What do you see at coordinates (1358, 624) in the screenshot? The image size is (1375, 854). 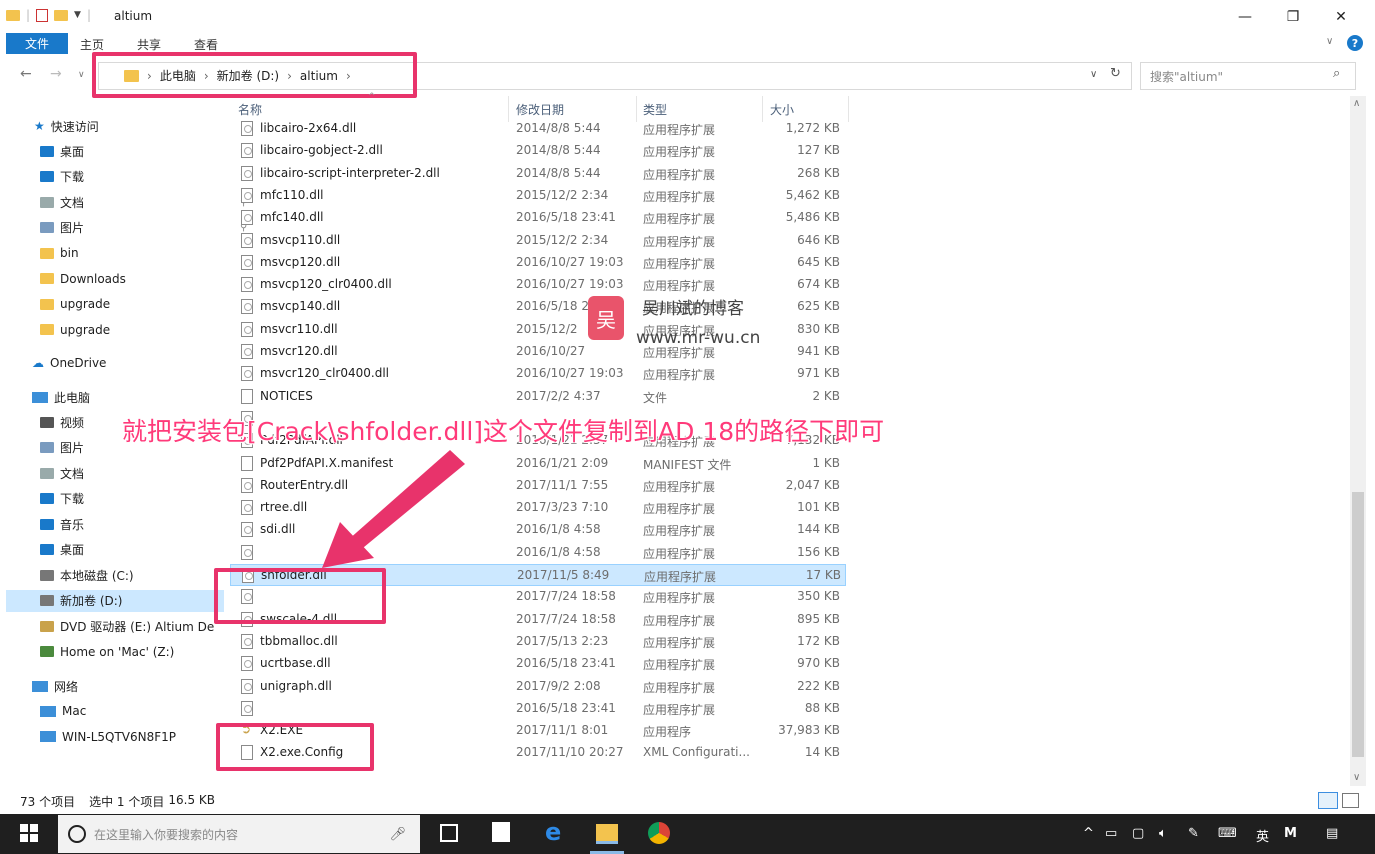 I see `scrollbar-thumb` at bounding box center [1358, 624].